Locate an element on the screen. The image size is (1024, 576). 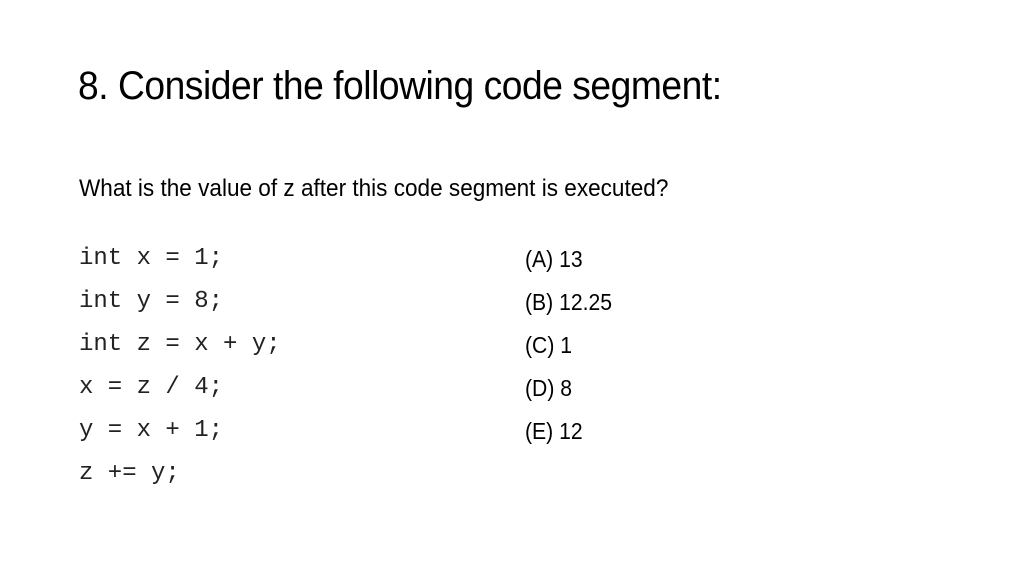
choice-c: (C) 1 is located at coordinates (549, 345).